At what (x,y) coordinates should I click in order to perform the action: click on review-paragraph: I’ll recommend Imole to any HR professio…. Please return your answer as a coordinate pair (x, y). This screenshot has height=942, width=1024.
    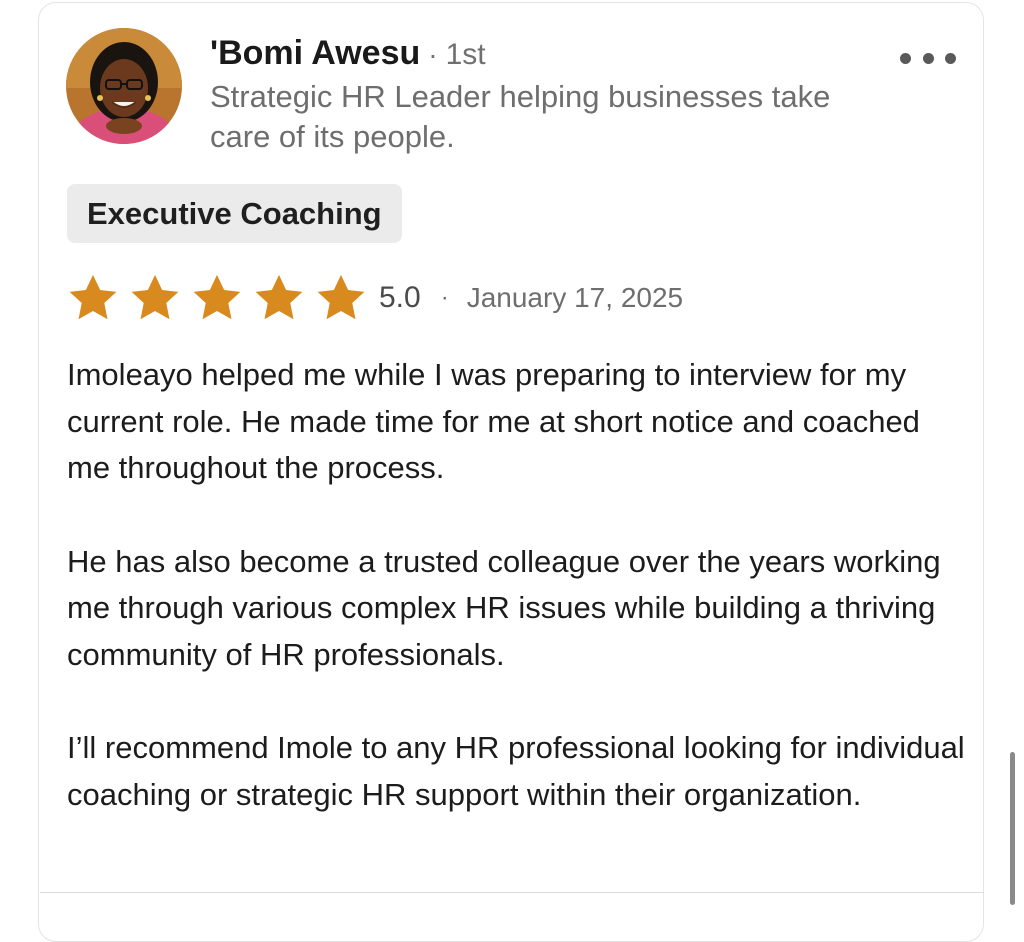
    Looking at the image, I should click on (516, 771).